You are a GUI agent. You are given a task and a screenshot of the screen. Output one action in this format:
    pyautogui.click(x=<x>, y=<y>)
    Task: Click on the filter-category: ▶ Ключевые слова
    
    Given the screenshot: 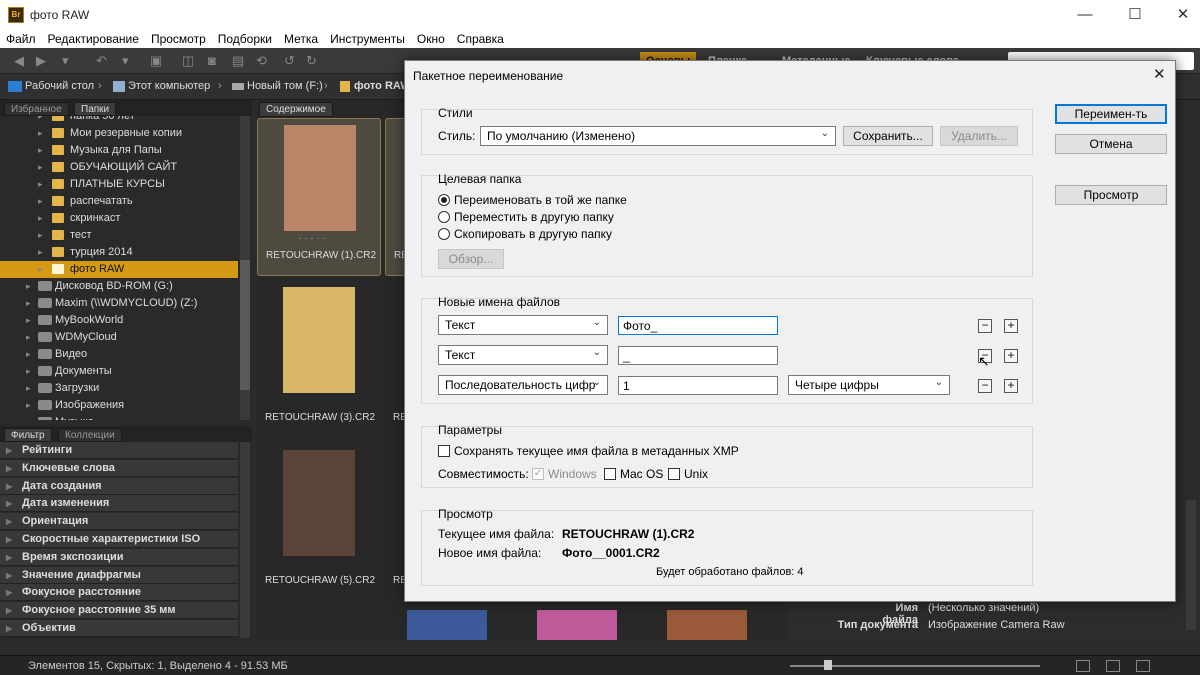 What is the action you would take?
    pyautogui.click(x=119, y=468)
    